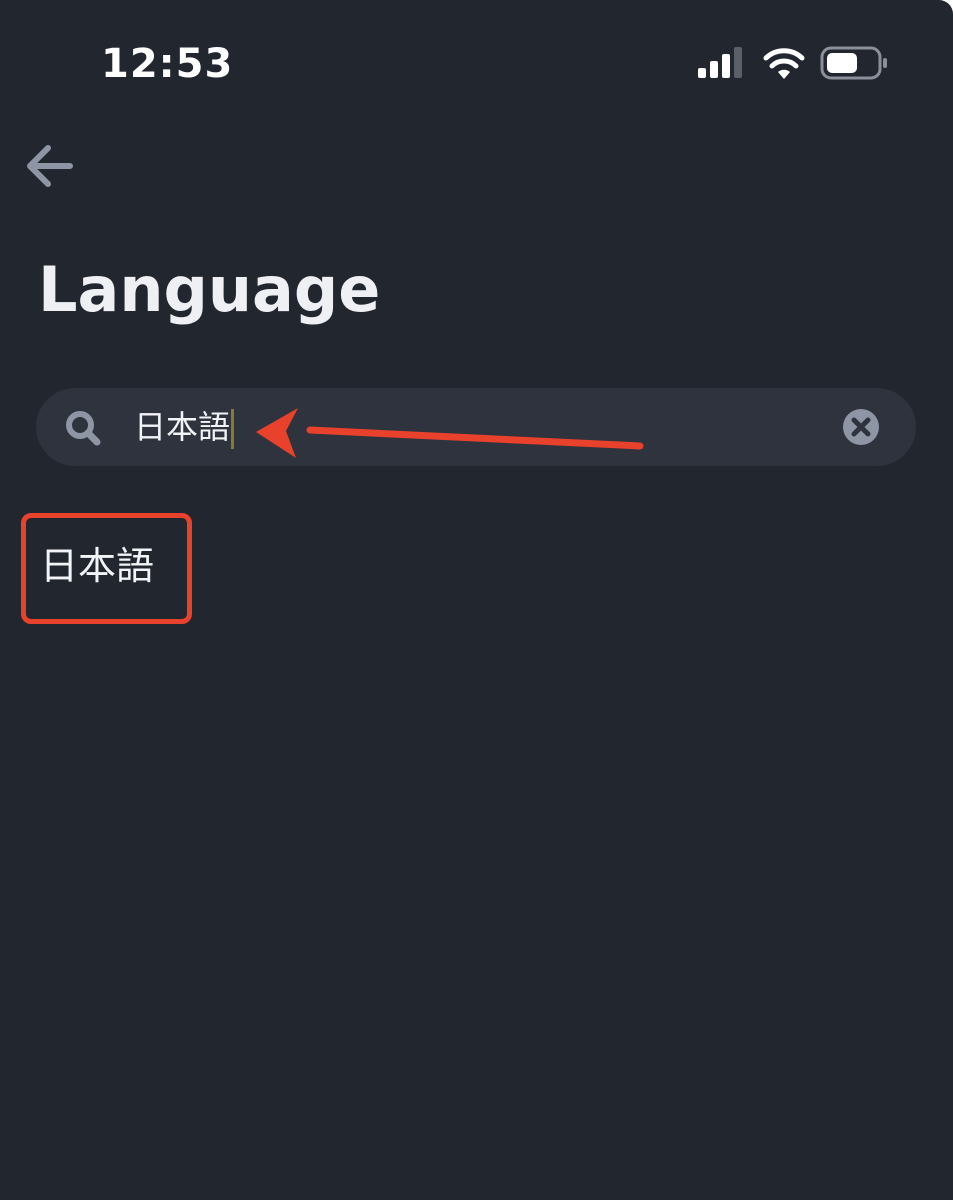 This screenshot has width=953, height=1200. What do you see at coordinates (784, 63) in the screenshot?
I see `wifi-icon` at bounding box center [784, 63].